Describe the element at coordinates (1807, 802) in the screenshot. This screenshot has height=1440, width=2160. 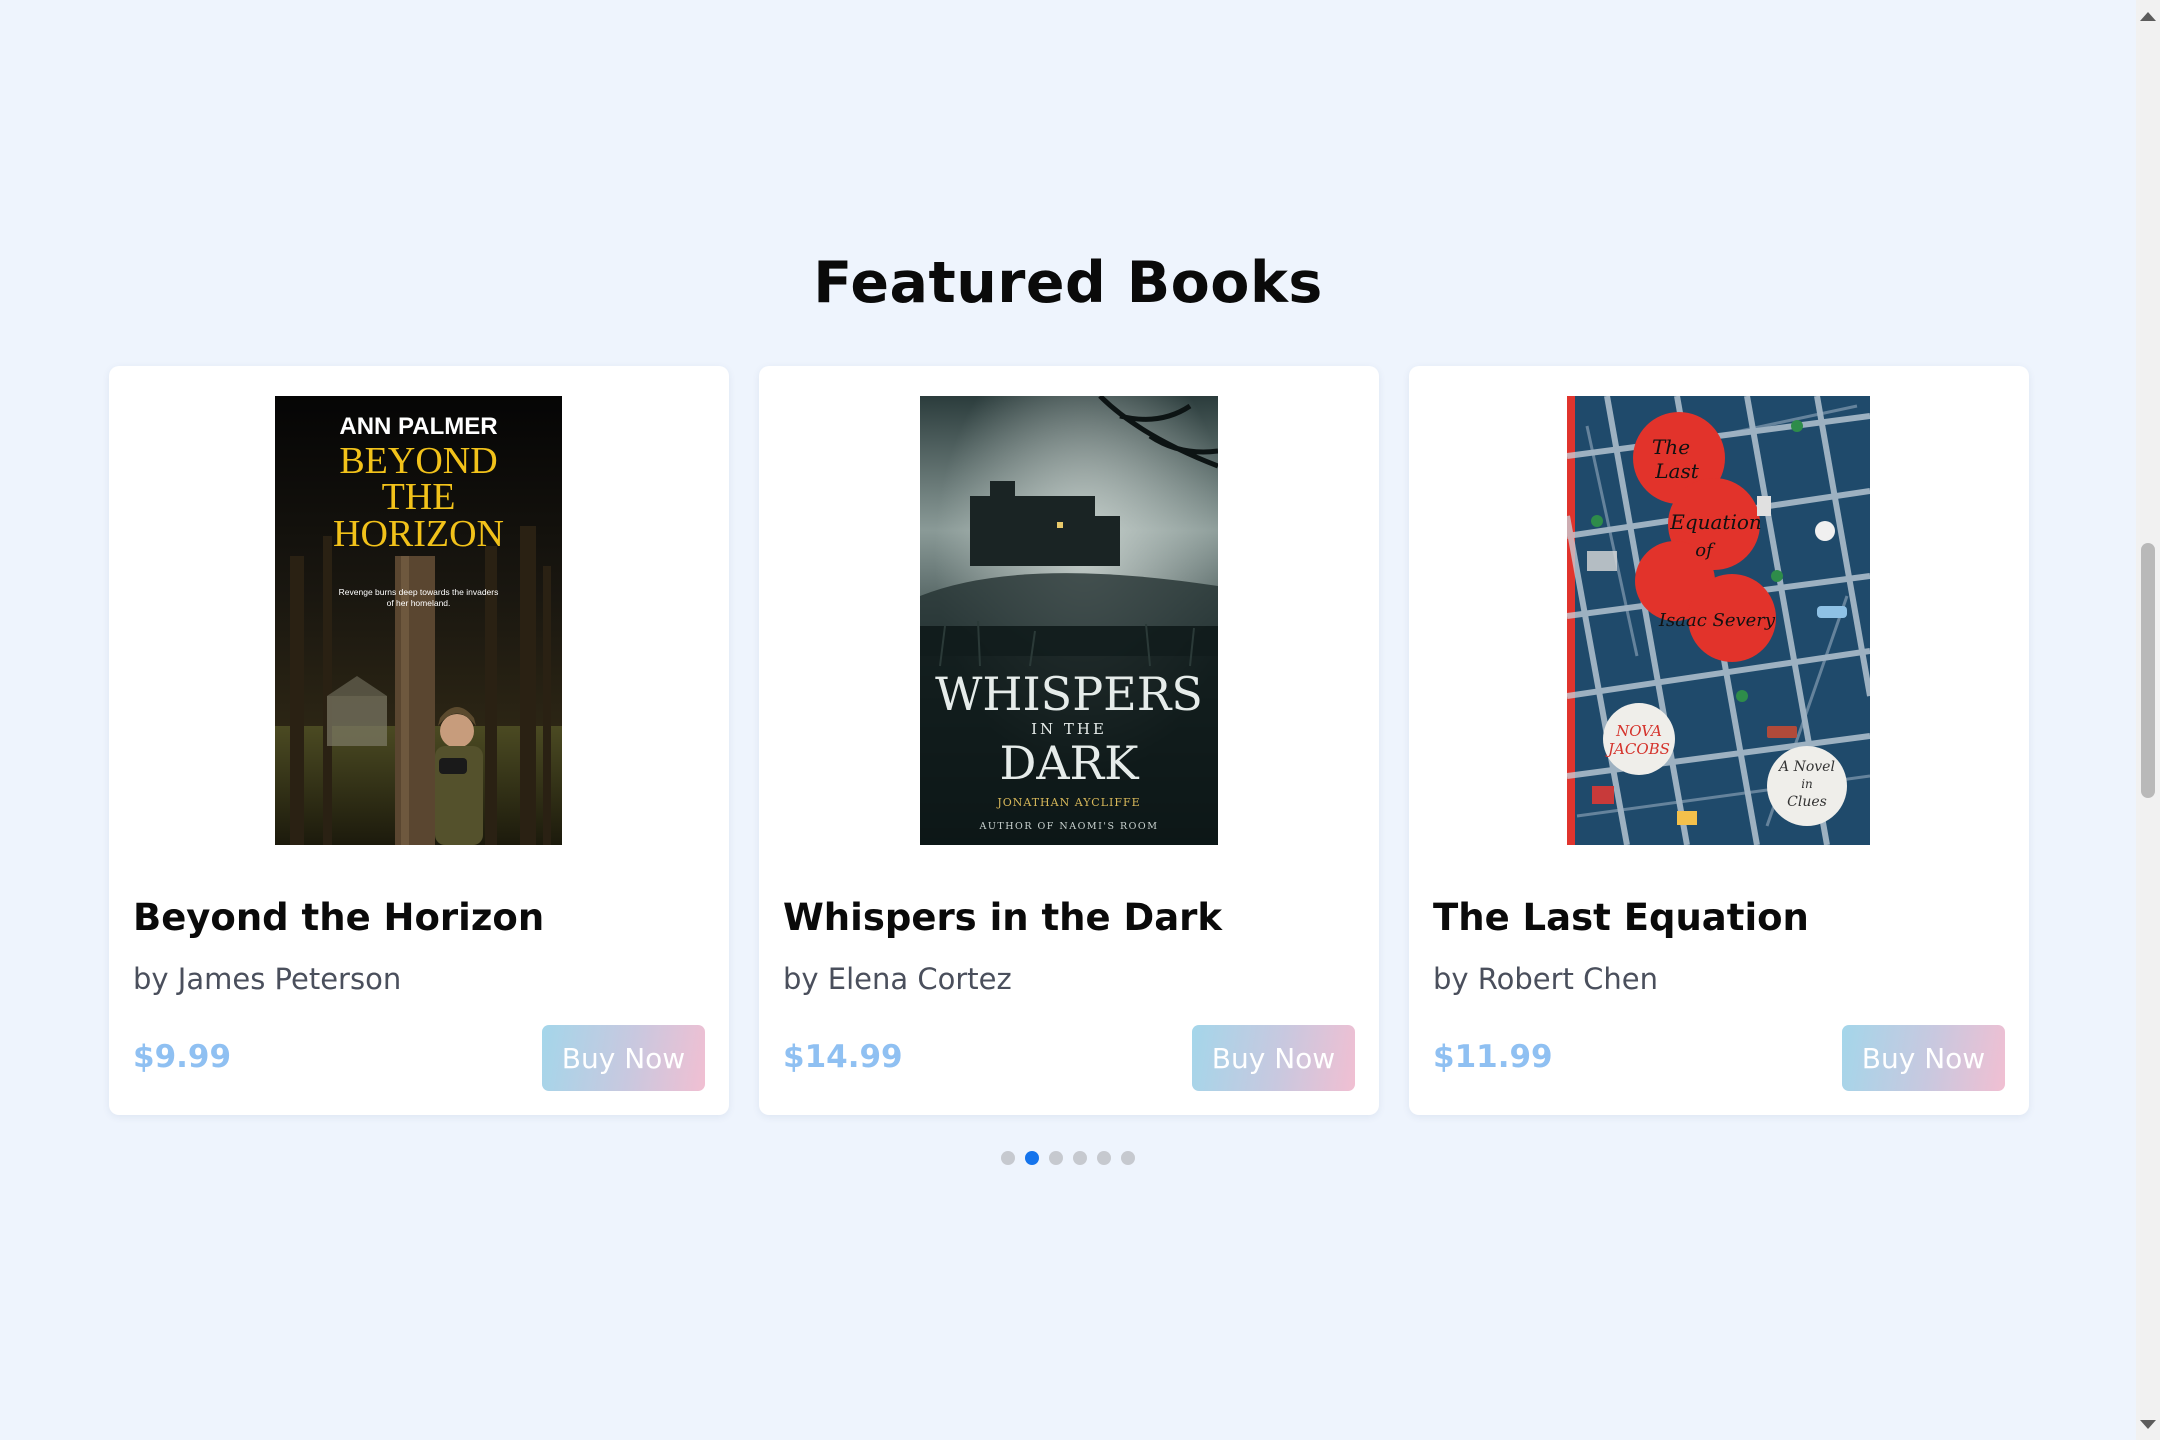
I see `svg-text: Clues` at that location.